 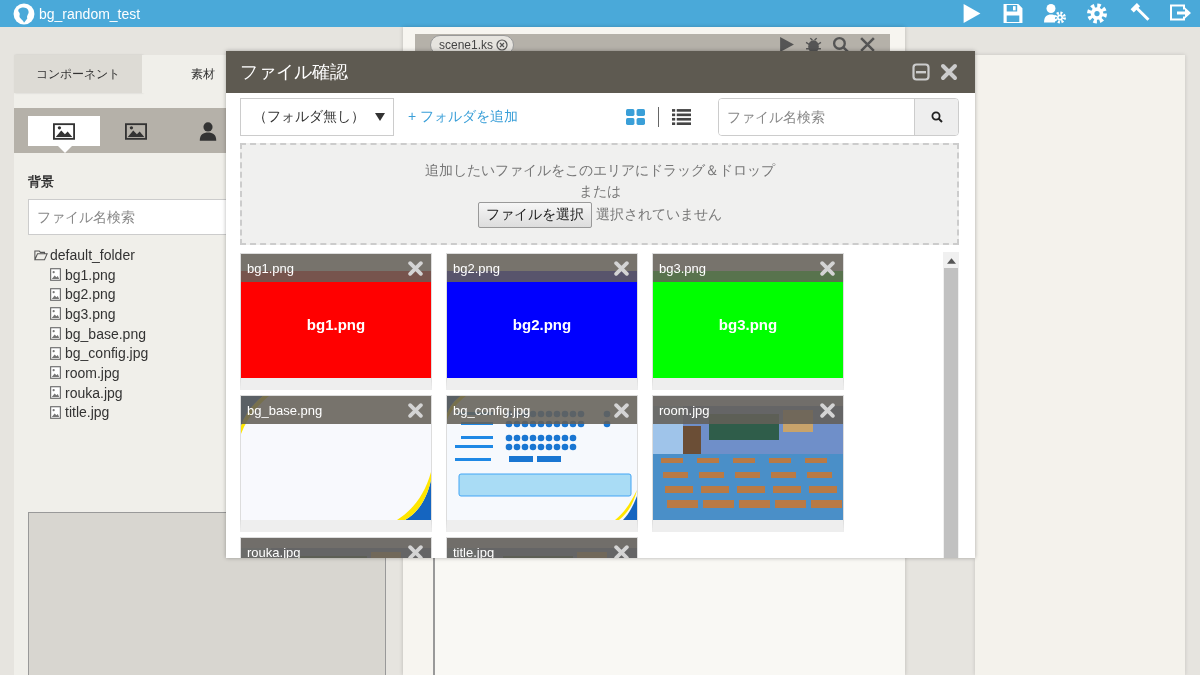 I want to click on person-icon, so click(x=208, y=131).